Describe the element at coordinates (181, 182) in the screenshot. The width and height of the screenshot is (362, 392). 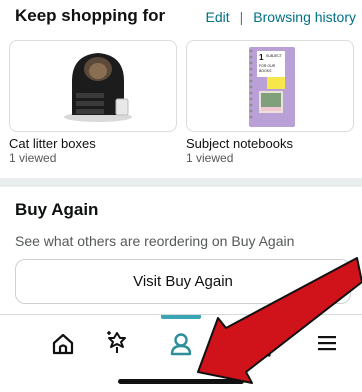
I see `section-divider` at that location.